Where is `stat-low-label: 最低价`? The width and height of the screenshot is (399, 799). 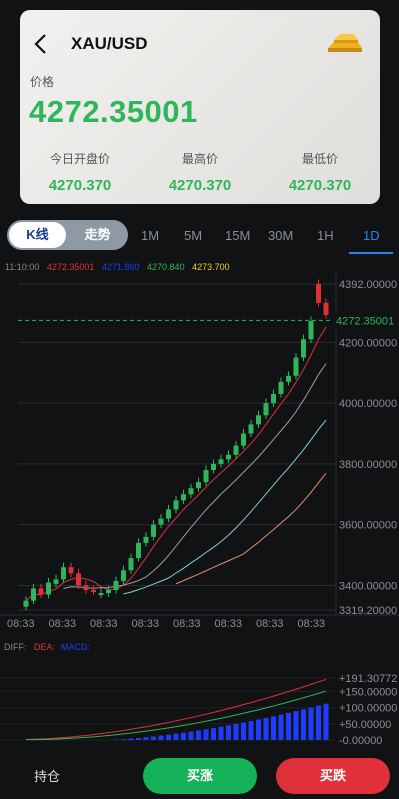 stat-low-label: 最低价 is located at coordinates (319, 159).